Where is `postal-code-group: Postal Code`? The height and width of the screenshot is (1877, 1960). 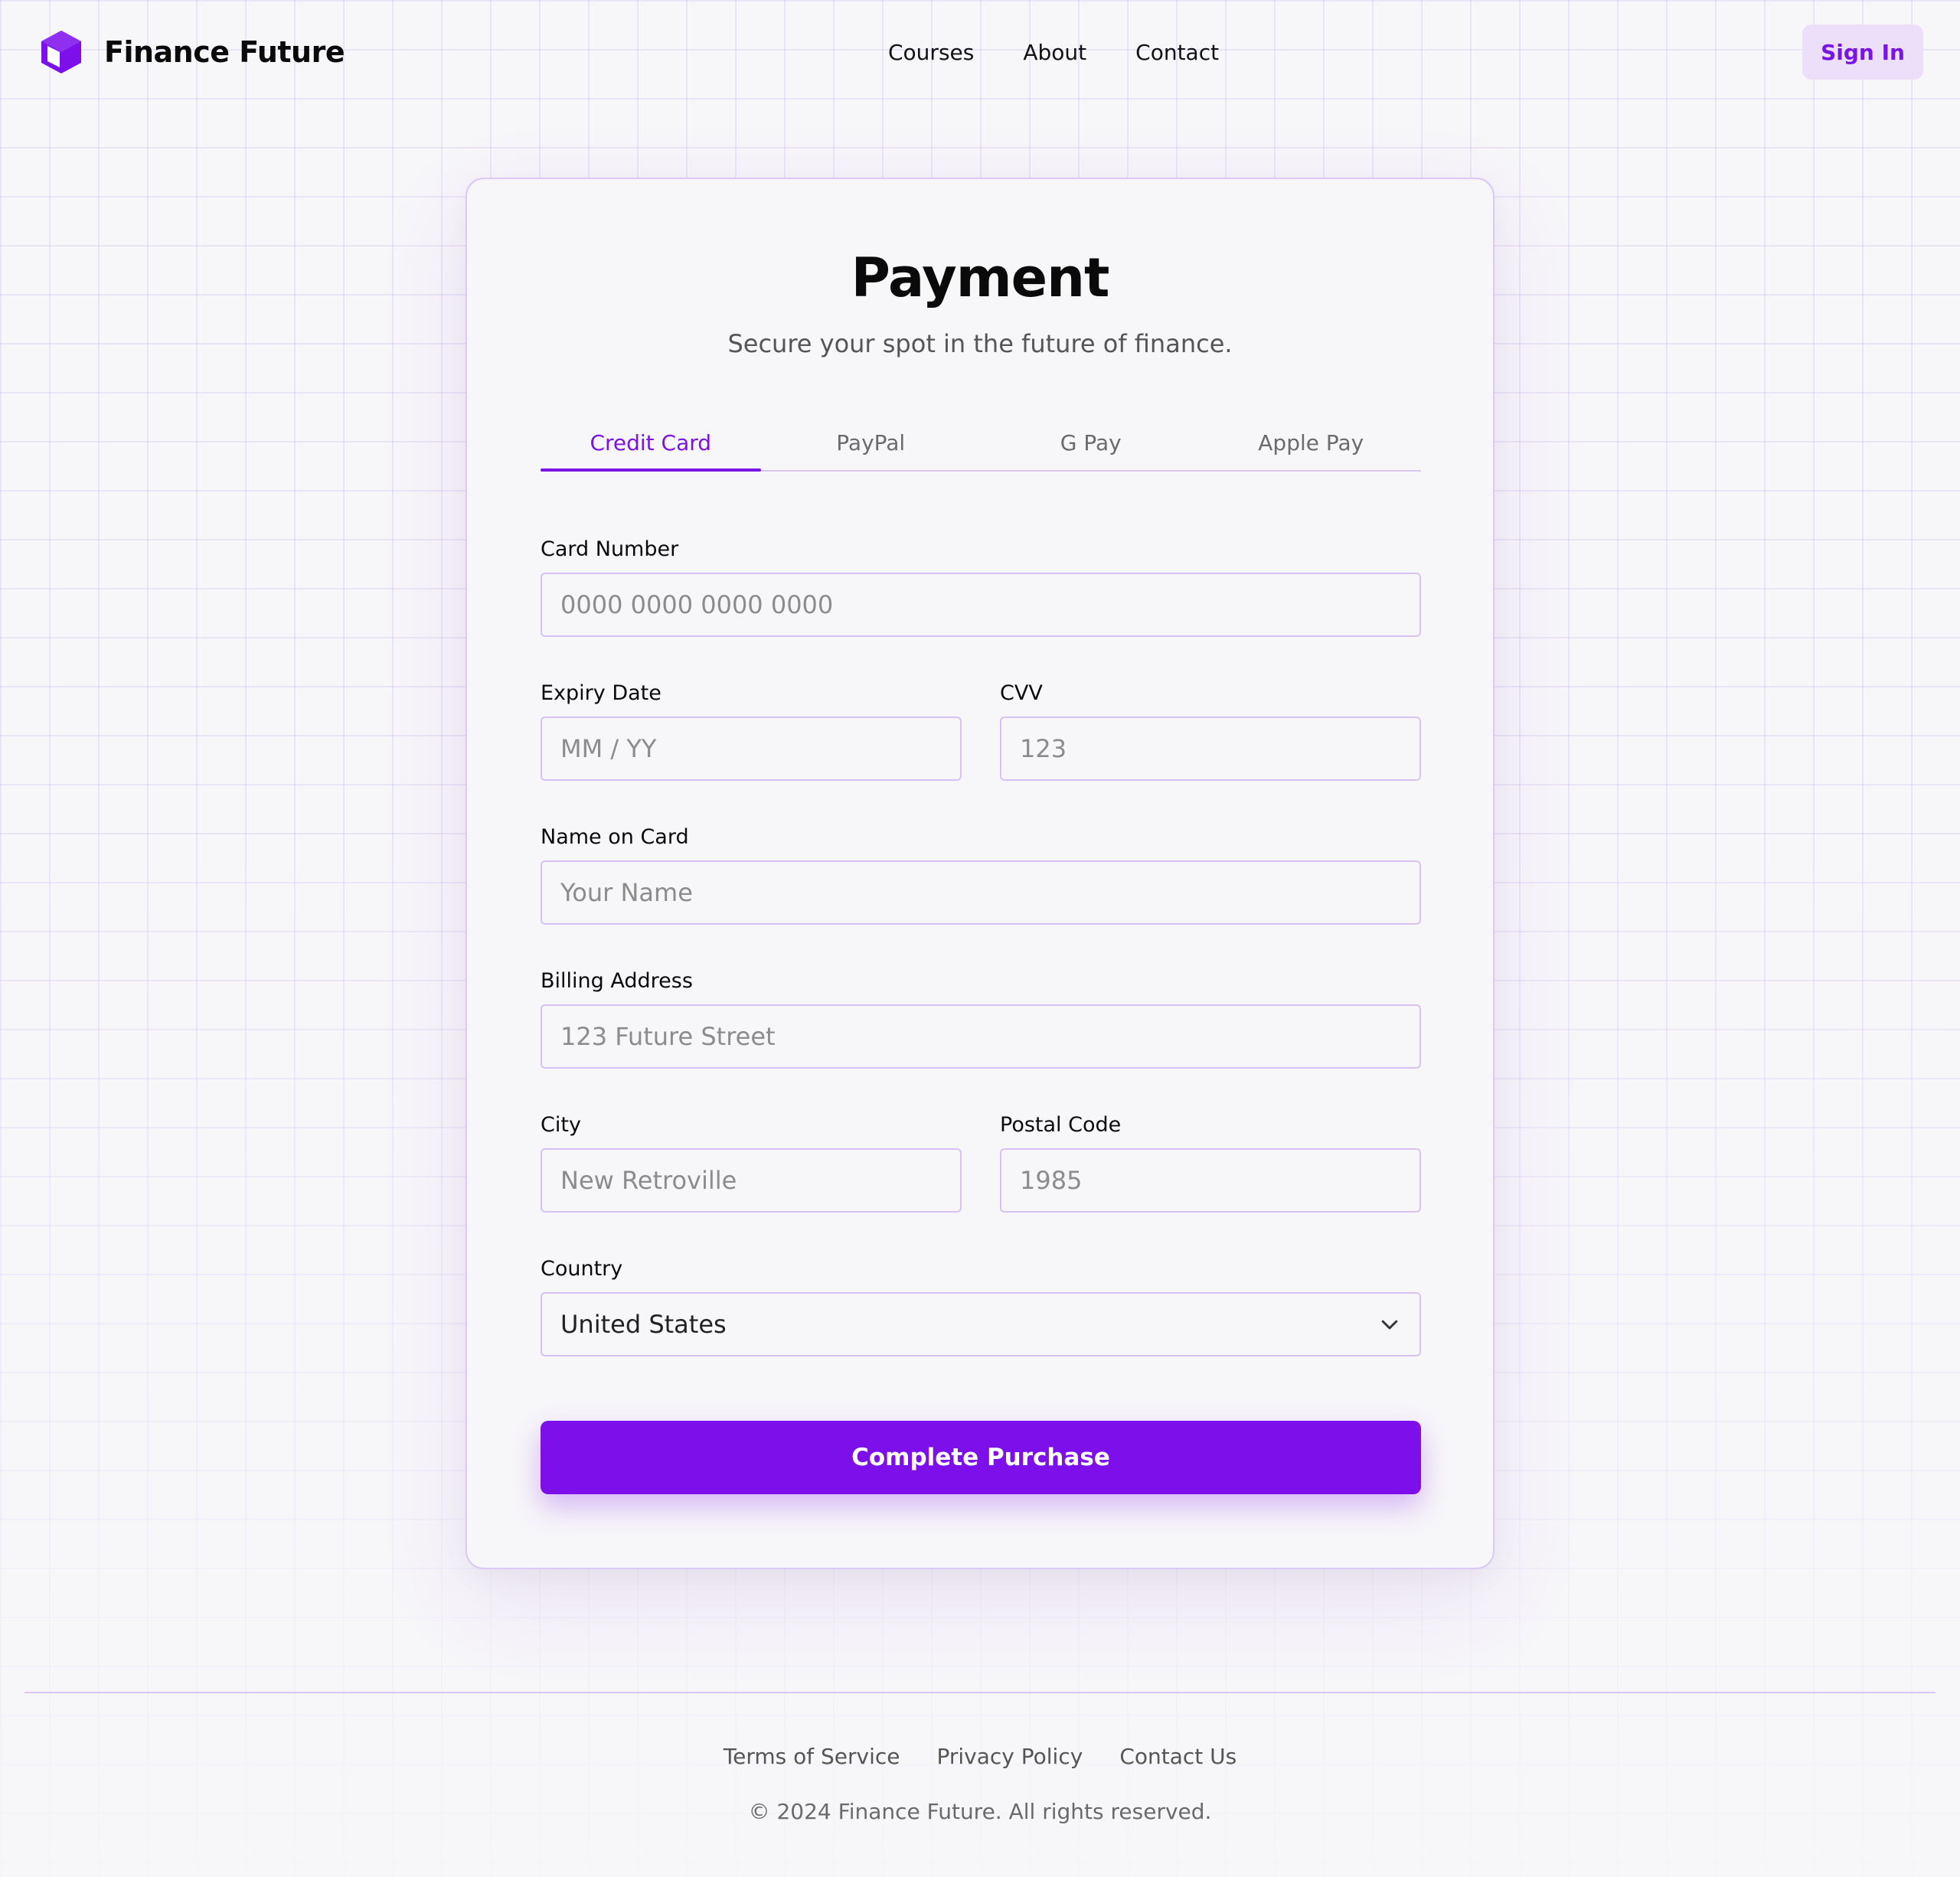
postal-code-group: Postal Code is located at coordinates (1210, 1163).